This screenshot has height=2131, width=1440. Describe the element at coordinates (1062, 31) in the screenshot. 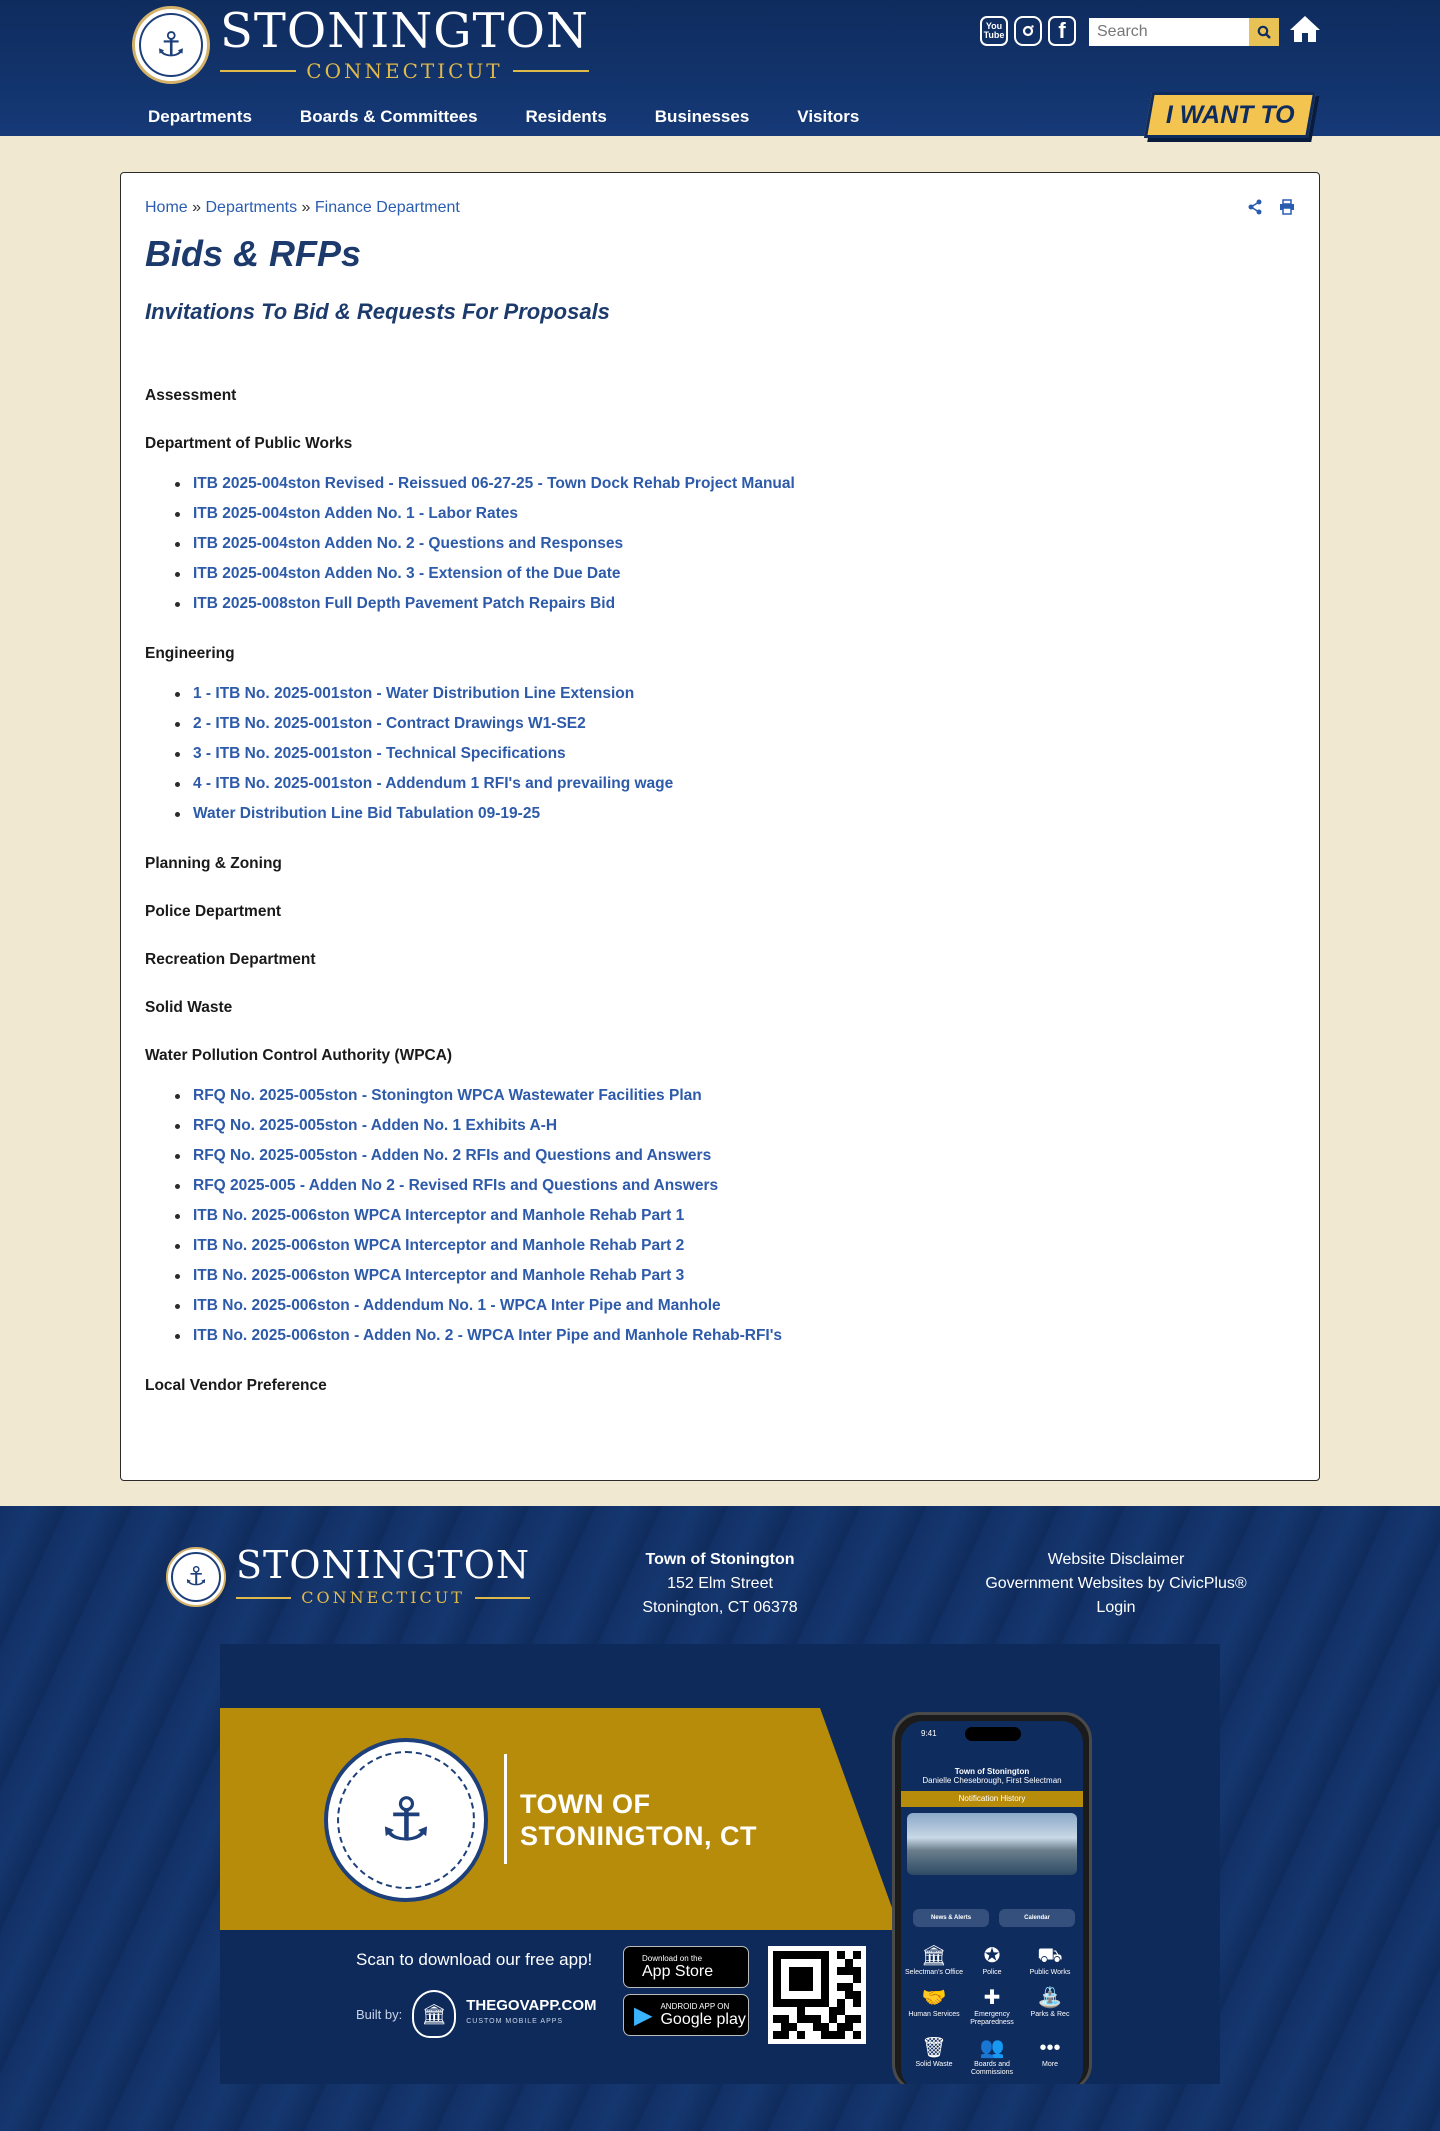

I see `facebook-icon: f` at that location.